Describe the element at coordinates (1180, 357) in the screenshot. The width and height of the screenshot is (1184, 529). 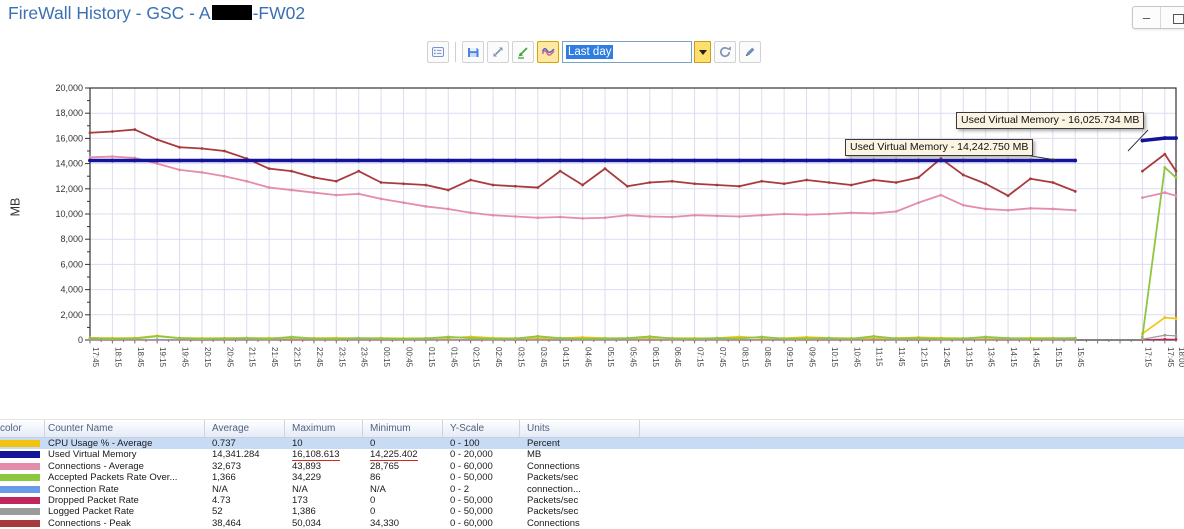
I see `svg-text: 18:00` at that location.